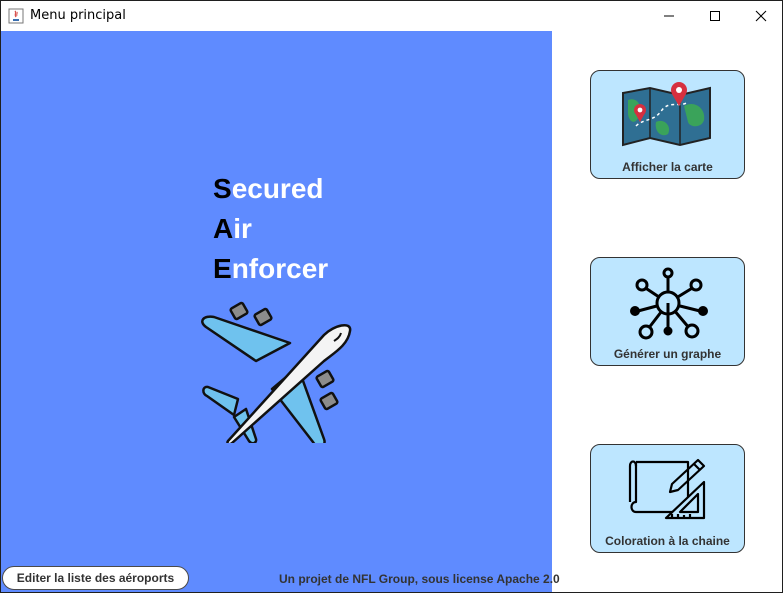  Describe the element at coordinates (666, 489) in the screenshot. I see `blueprint-icon` at that location.